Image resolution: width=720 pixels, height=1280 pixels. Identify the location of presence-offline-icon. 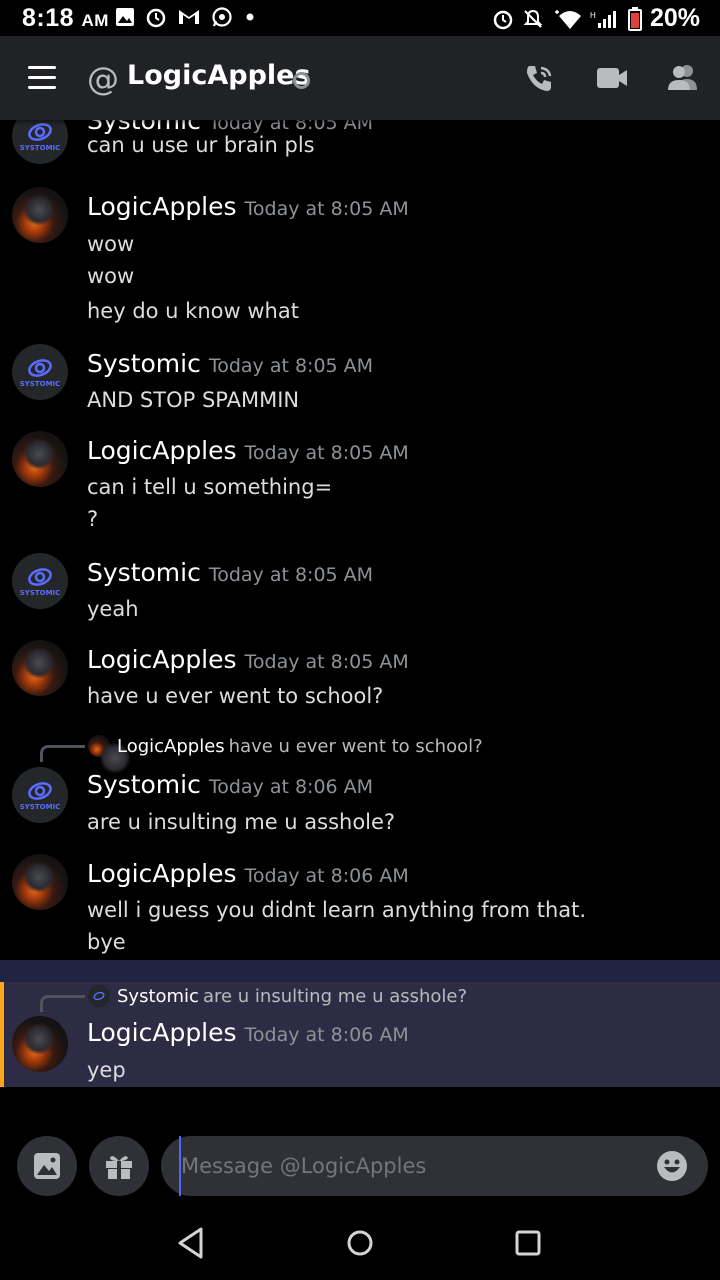
(301, 80).